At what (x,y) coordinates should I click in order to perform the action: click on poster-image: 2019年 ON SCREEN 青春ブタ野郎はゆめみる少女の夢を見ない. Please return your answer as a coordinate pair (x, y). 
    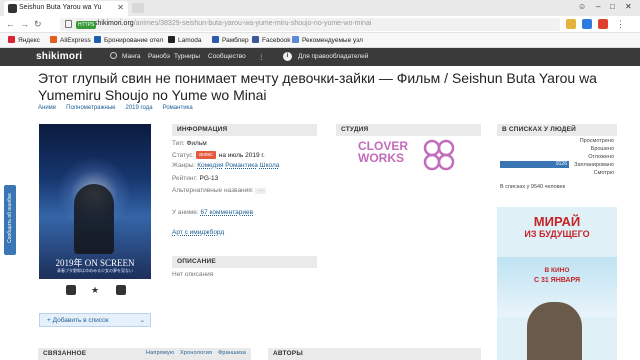
    Looking at the image, I should click on (95, 201).